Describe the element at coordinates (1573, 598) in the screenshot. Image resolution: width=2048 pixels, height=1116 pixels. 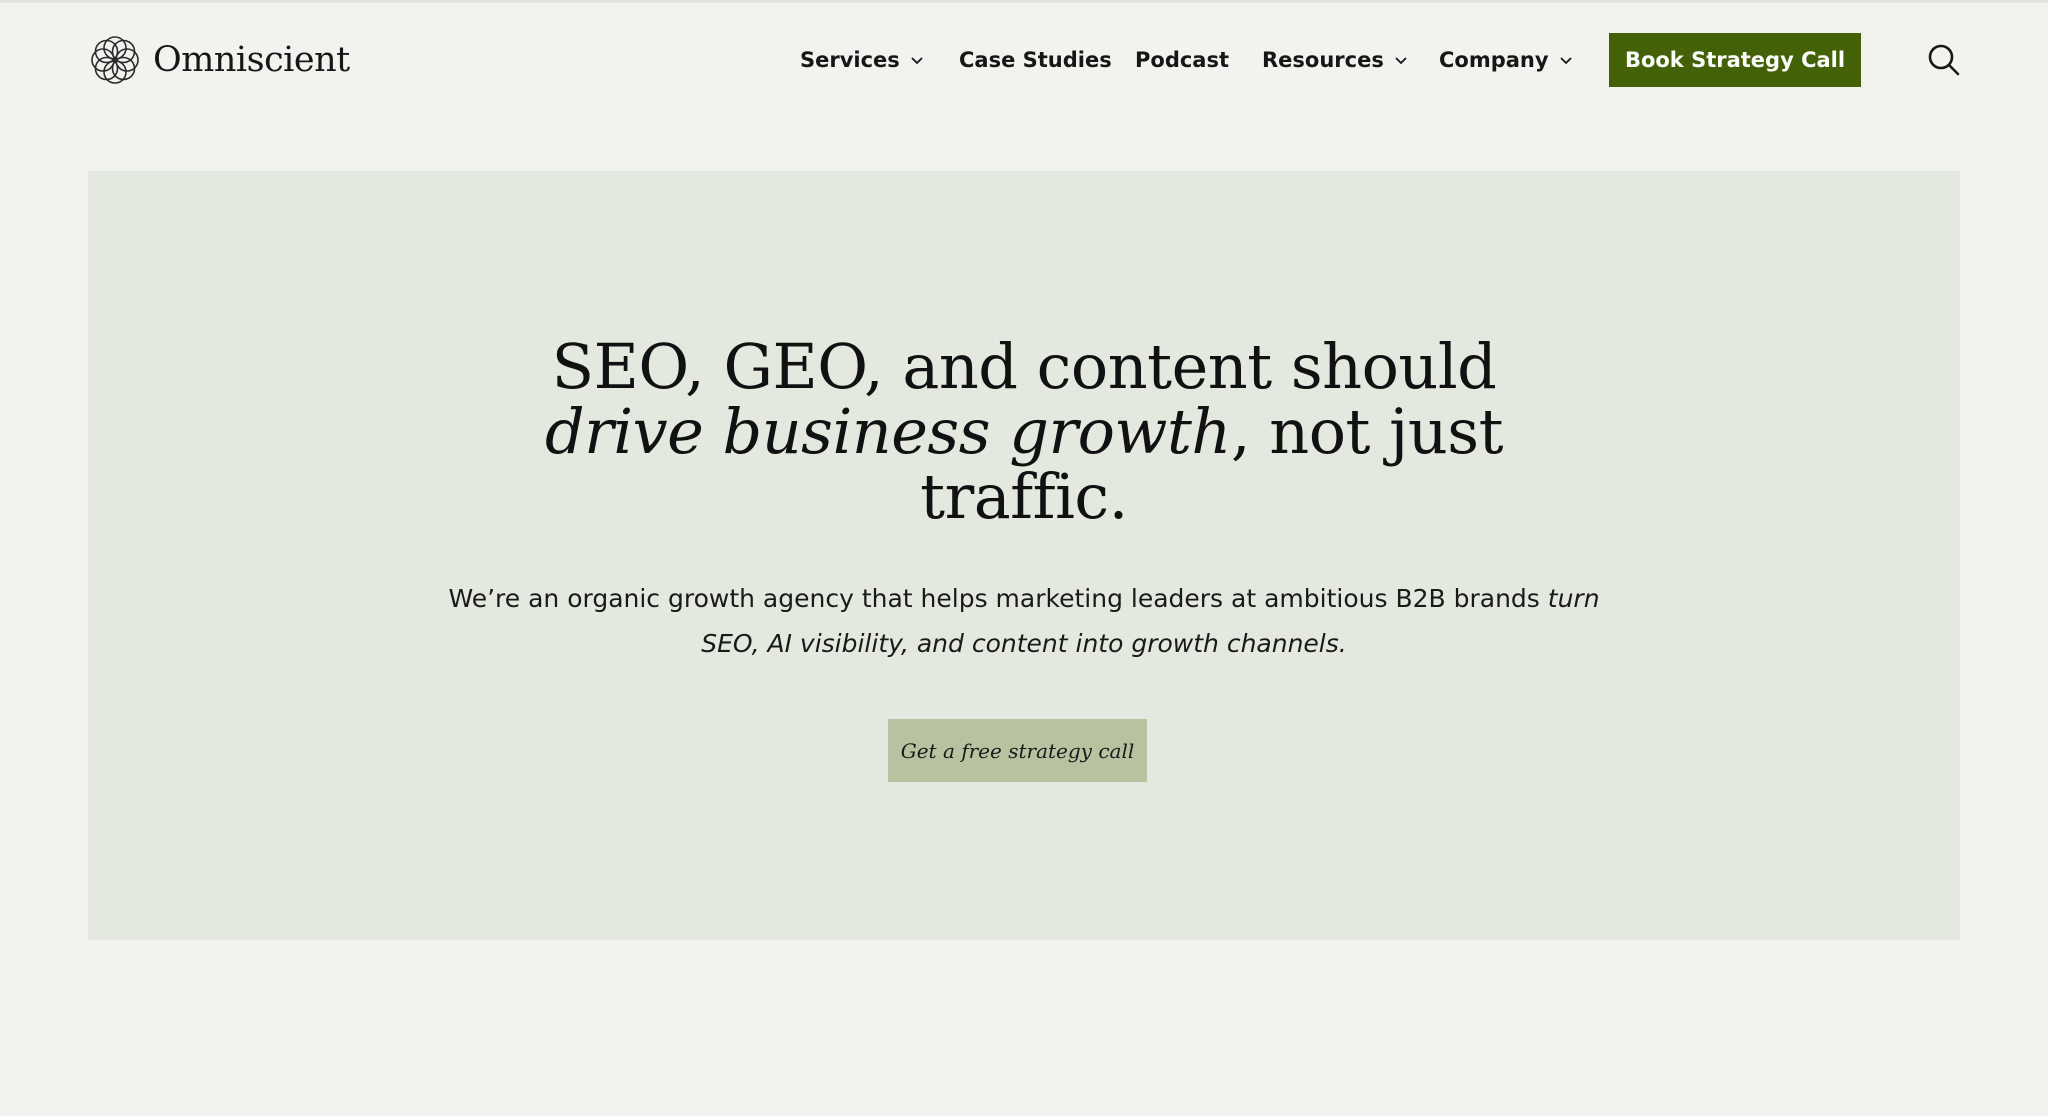
I see `hero-subtitle-emphasis-1: turn` at that location.